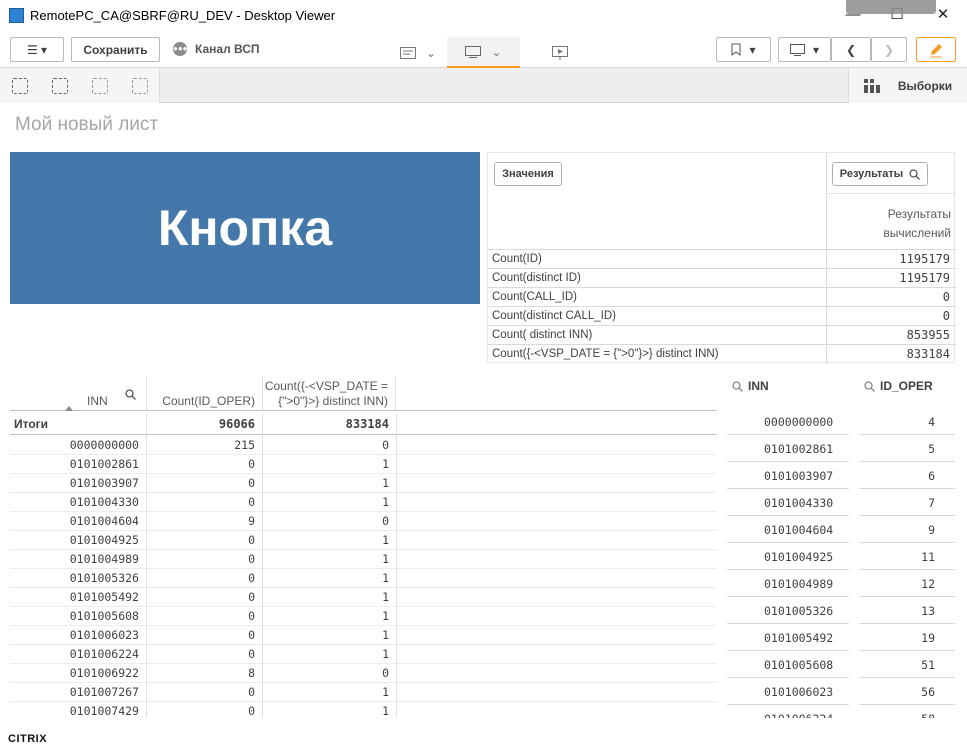 The image size is (967, 752). What do you see at coordinates (799, 557) in the screenshot?
I see `list-item-label: 0101004925` at bounding box center [799, 557].